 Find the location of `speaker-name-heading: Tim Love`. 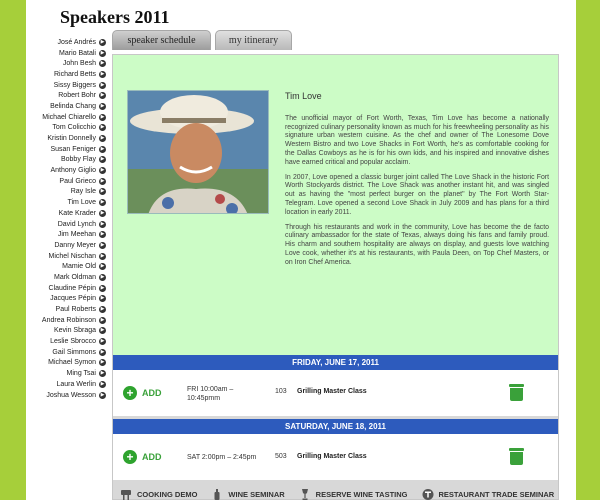

speaker-name-heading: Tim Love is located at coordinates (303, 96).